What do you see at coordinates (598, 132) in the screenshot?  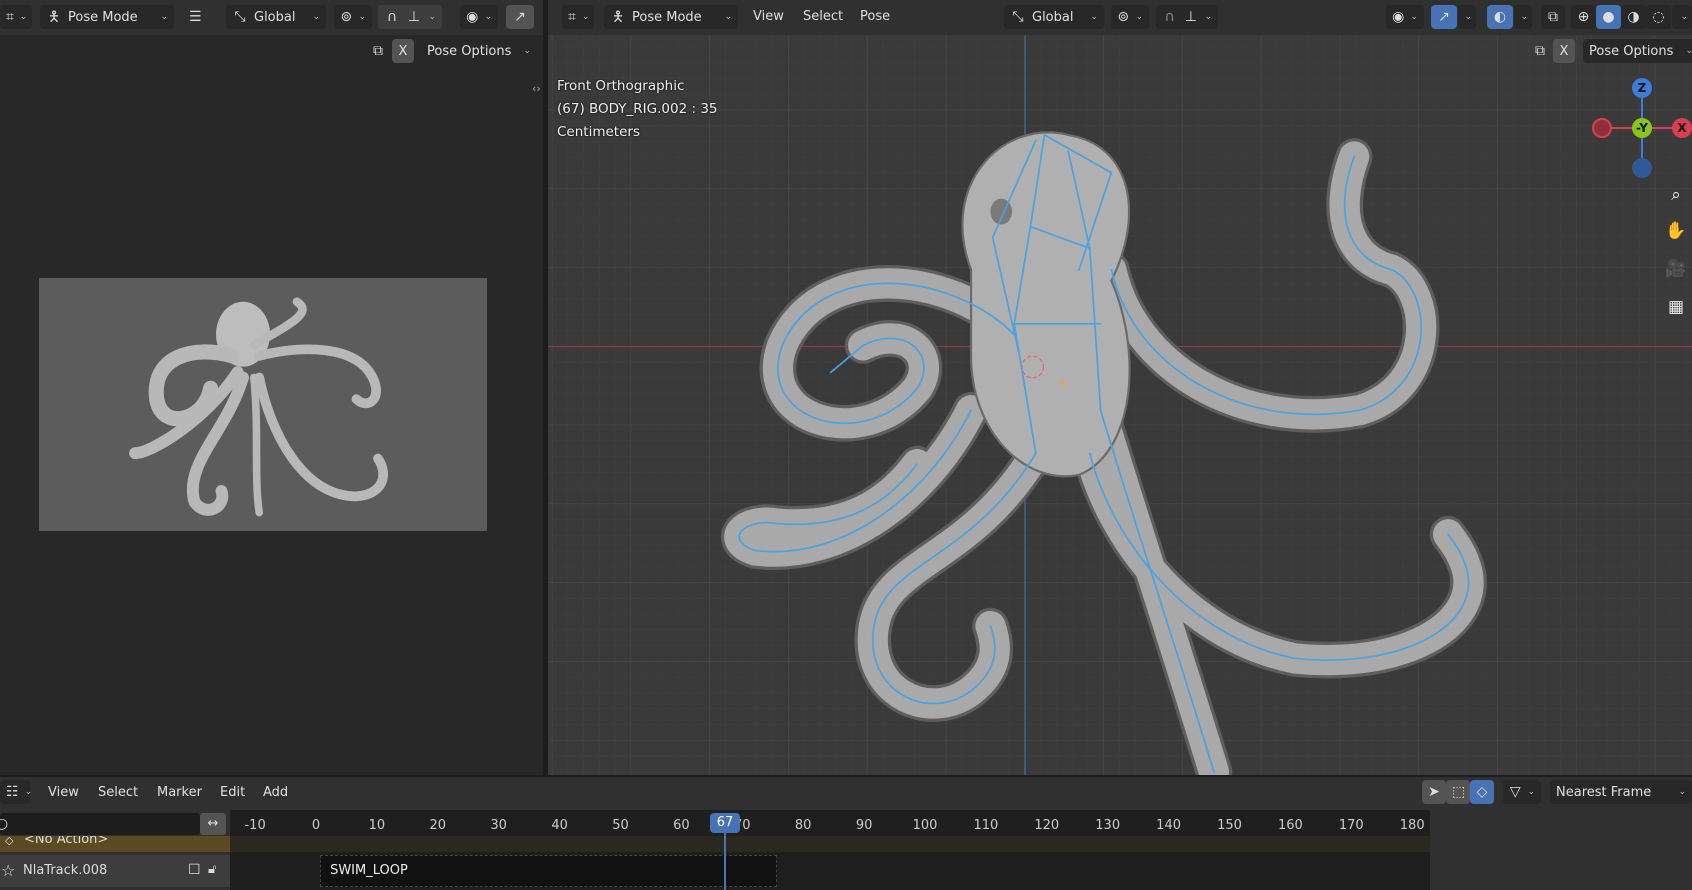 I see `units-label: Centimeters` at bounding box center [598, 132].